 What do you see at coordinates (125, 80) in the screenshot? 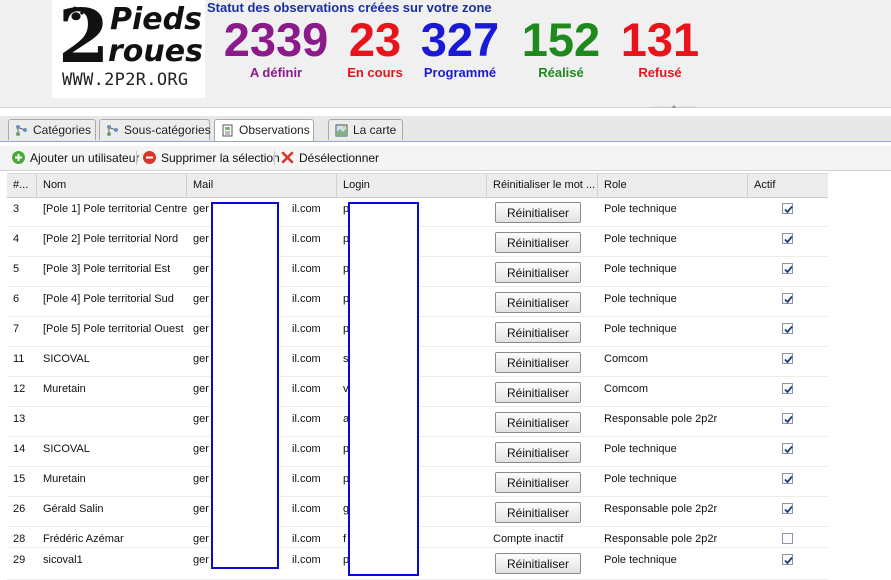
I see `logo-url: WWW.2P2R.ORG` at bounding box center [125, 80].